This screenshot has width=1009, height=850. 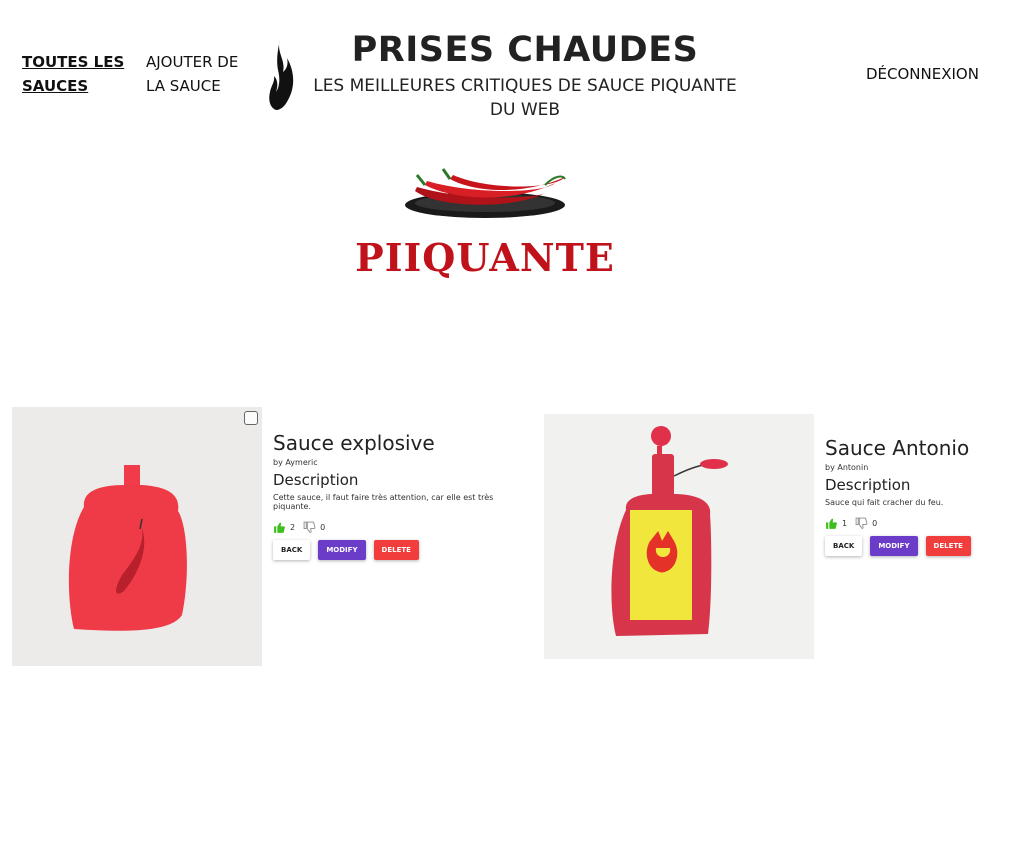 What do you see at coordinates (847, 467) in the screenshot?
I see `sauce-author: by Antonin` at bounding box center [847, 467].